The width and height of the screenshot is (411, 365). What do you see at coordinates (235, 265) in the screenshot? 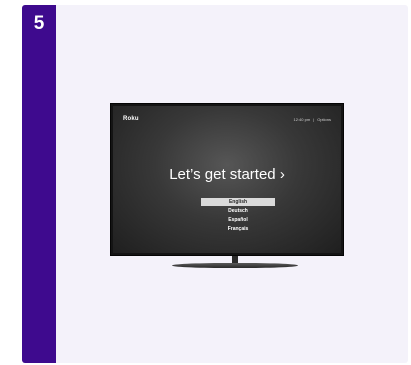
I see `tv-stand-base` at bounding box center [235, 265].